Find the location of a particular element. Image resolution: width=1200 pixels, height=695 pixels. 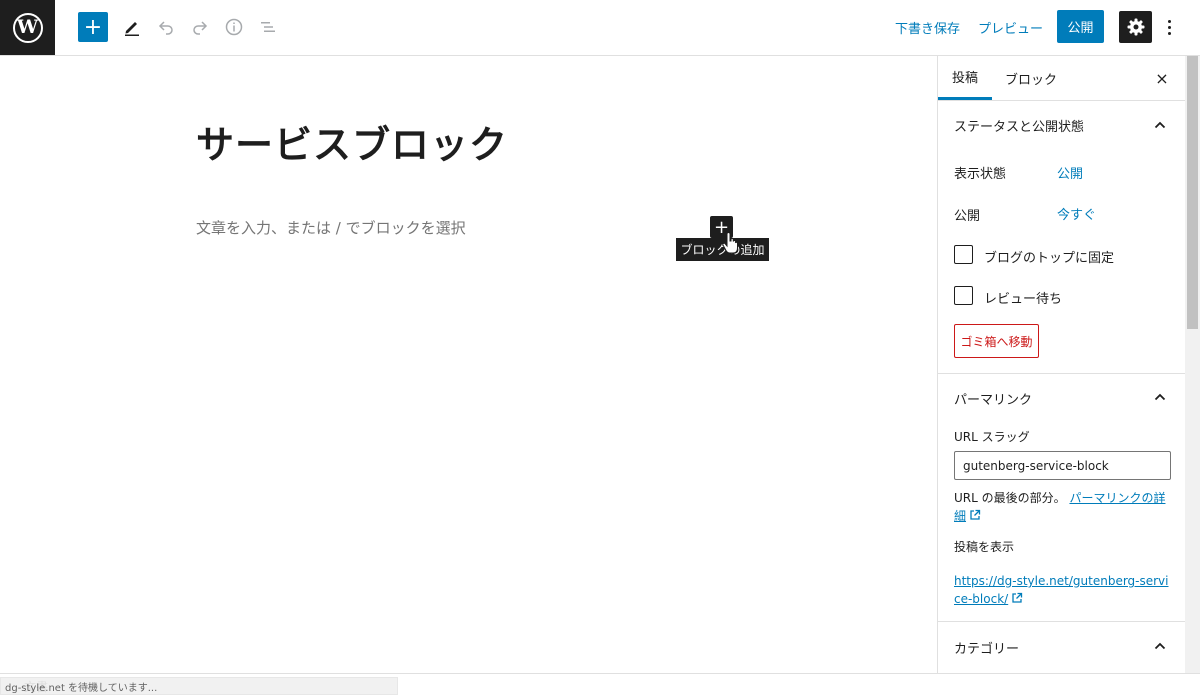

close-icon: × is located at coordinates (1162, 78).